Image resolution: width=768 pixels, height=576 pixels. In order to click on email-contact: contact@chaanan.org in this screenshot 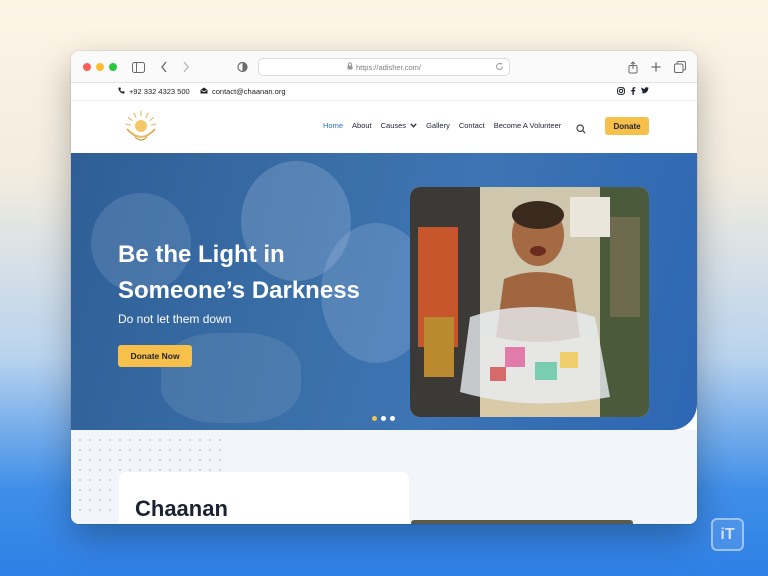, I will do `click(243, 91)`.